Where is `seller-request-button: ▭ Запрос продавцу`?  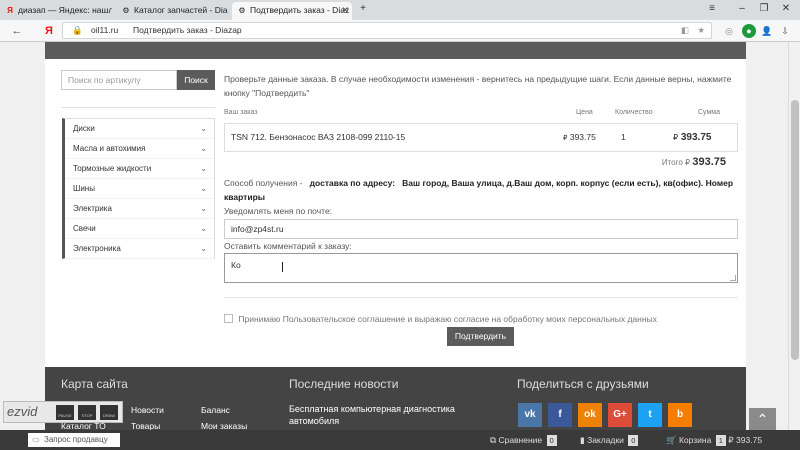
seller-request-button: ▭ Запрос продавцу is located at coordinates (74, 440).